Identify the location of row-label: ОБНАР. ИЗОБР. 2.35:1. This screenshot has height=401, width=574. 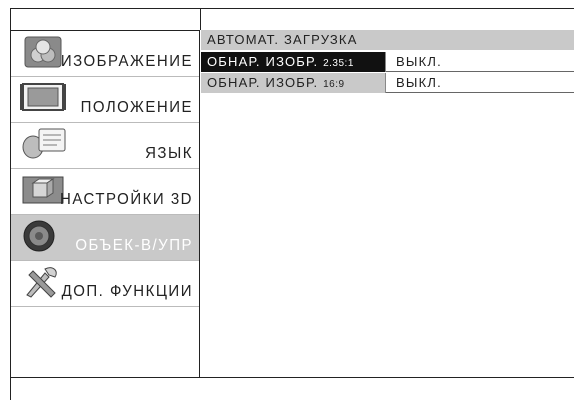
(280, 61).